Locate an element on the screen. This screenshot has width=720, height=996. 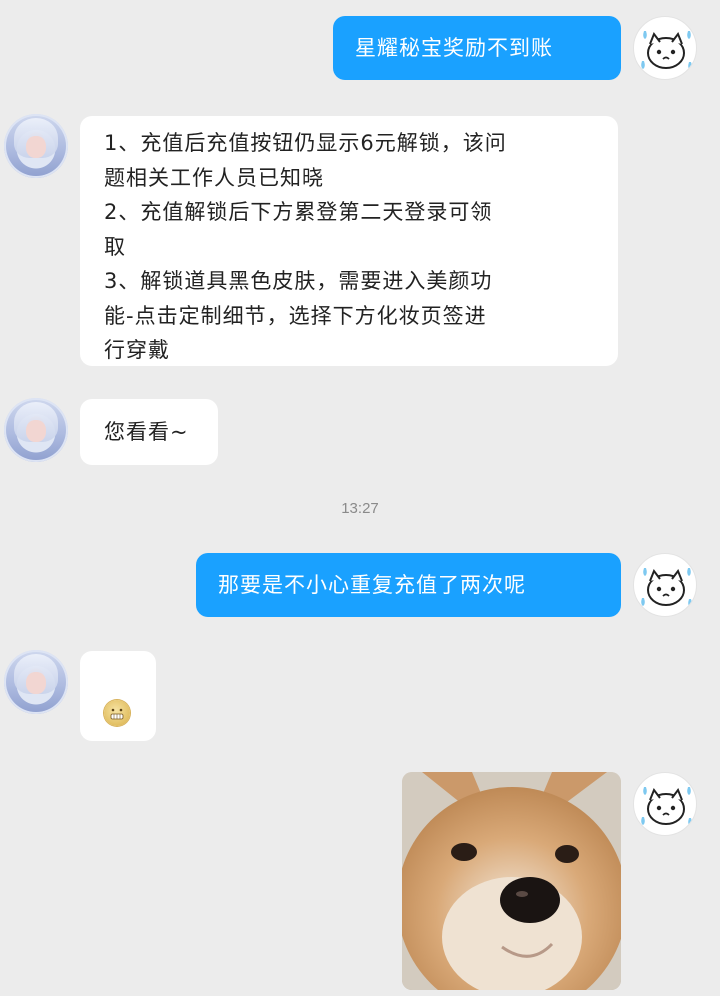
outgoing-message-bubble: 星耀秘宝奖励不到账 is located at coordinates (477, 48).